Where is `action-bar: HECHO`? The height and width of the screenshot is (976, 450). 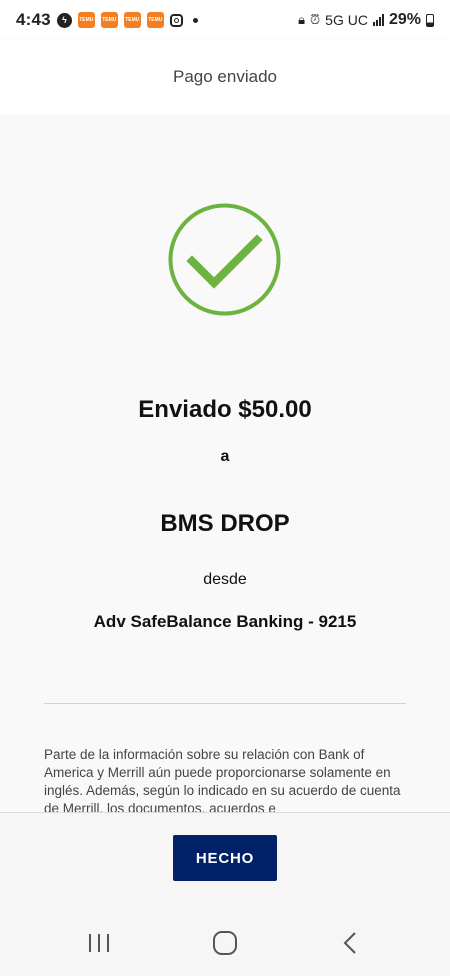
action-bar: HECHO is located at coordinates (225, 861).